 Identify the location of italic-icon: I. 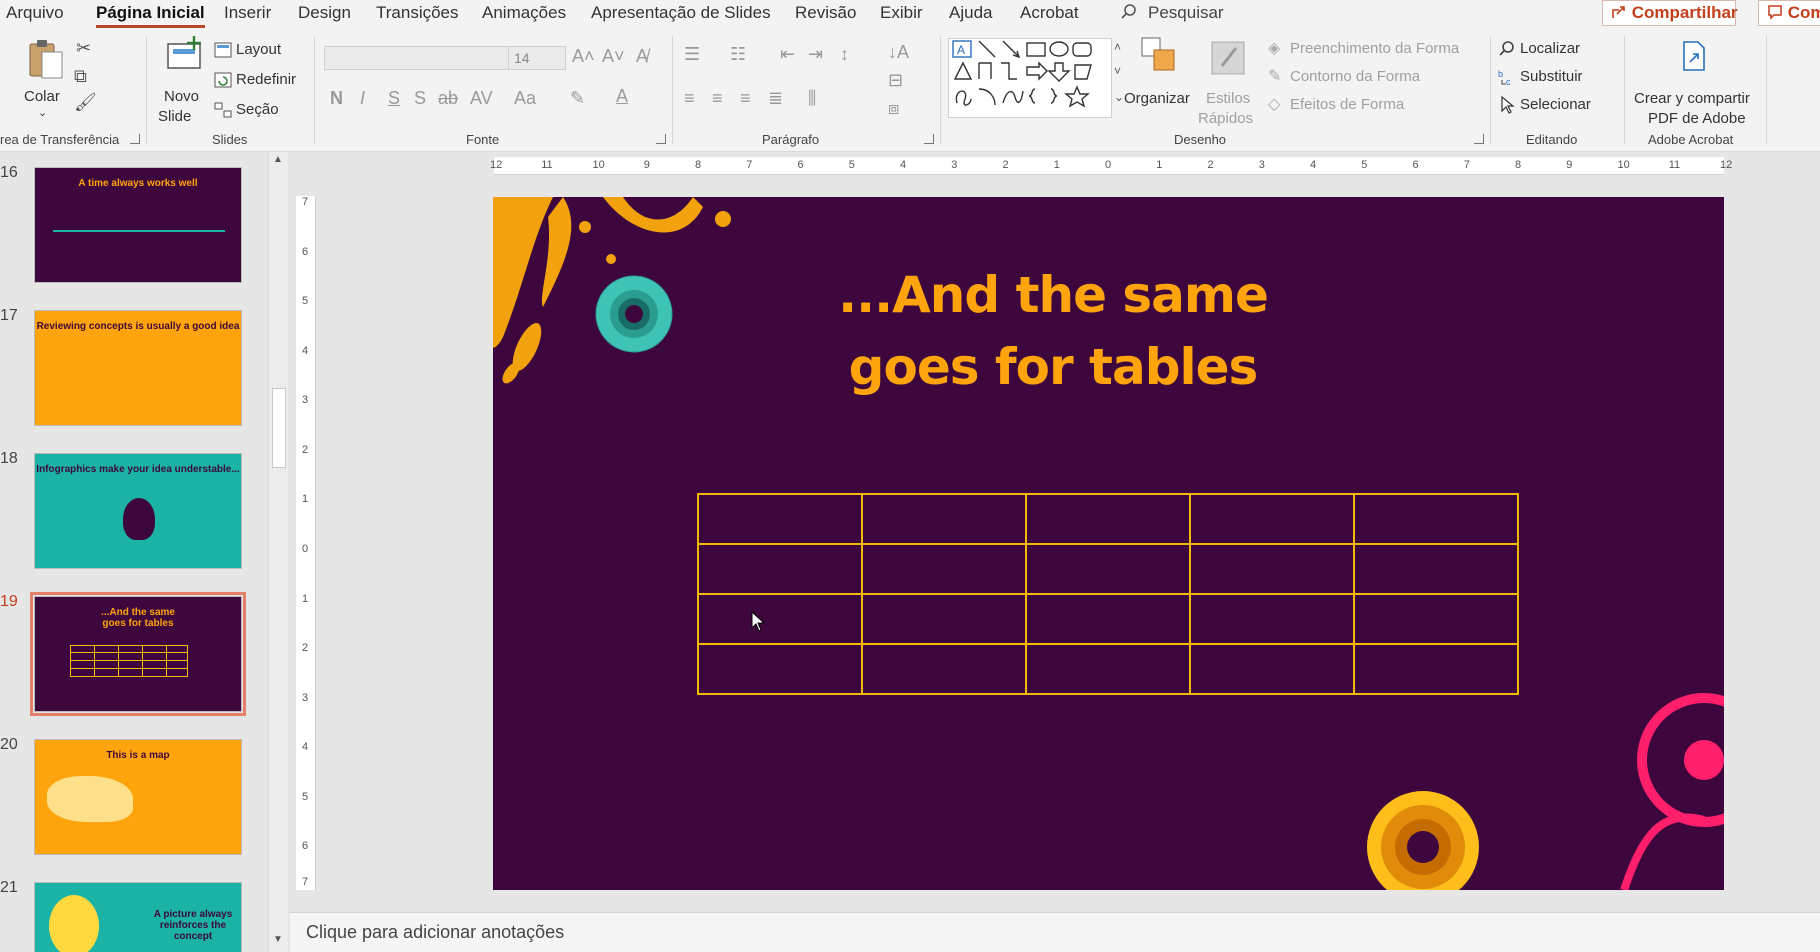
(362, 98).